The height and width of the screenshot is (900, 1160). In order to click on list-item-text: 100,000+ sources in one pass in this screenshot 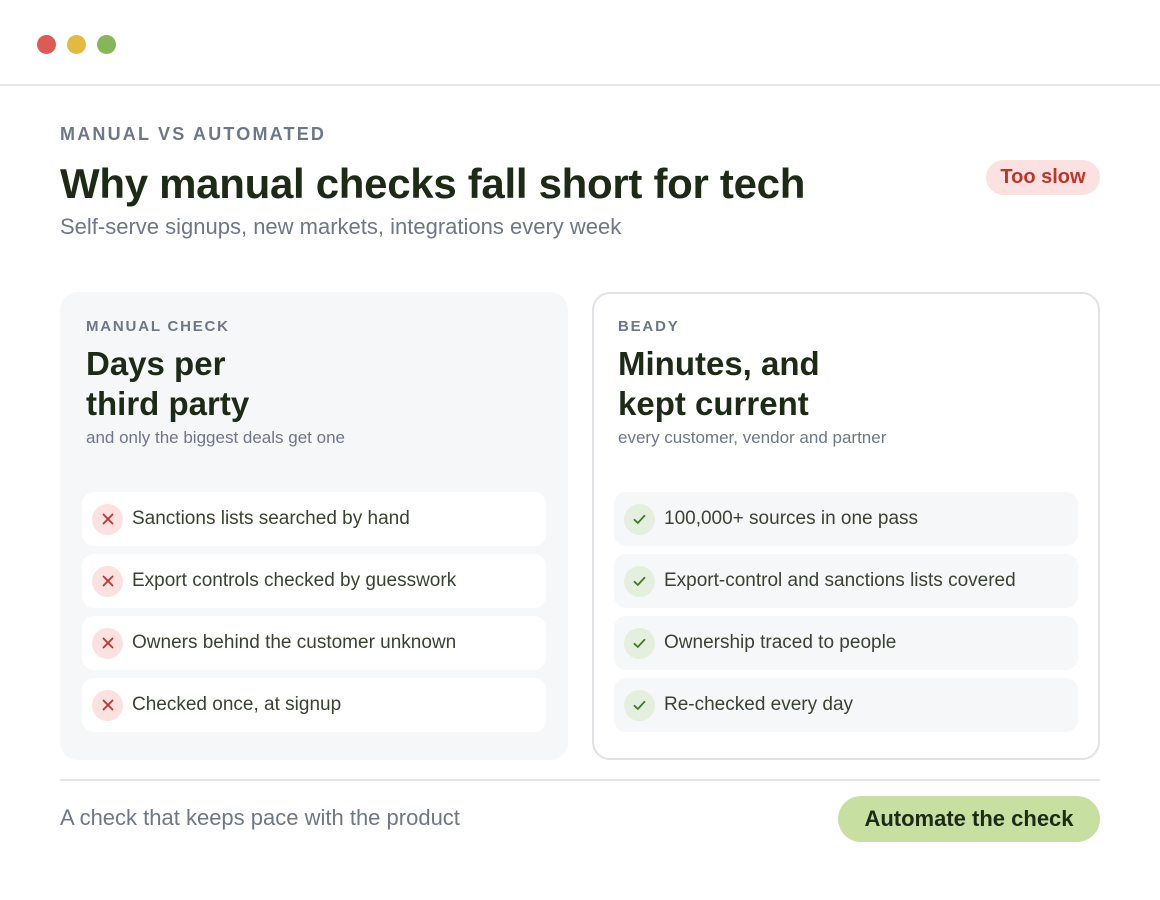, I will do `click(791, 518)`.